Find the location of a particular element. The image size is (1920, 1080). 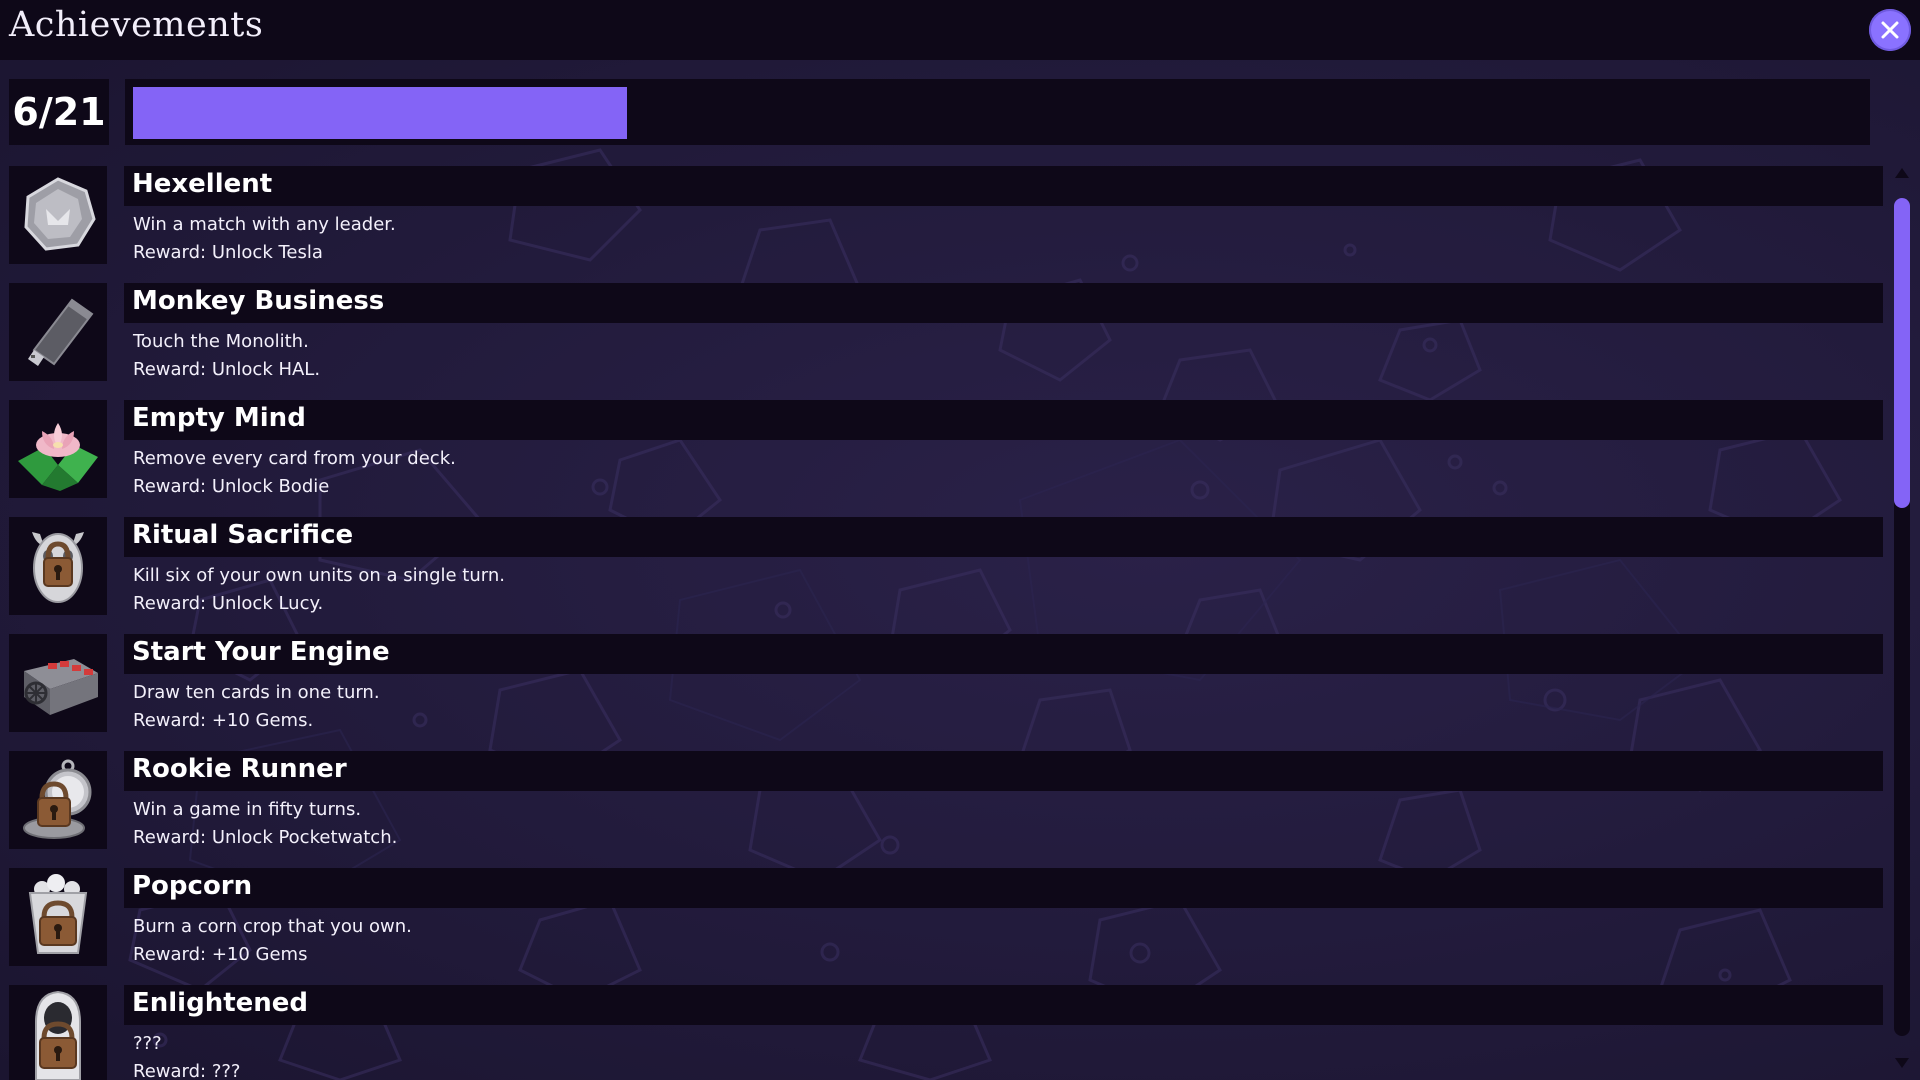

achievement-reward: Reward: +10 Gems. is located at coordinates (223, 720).